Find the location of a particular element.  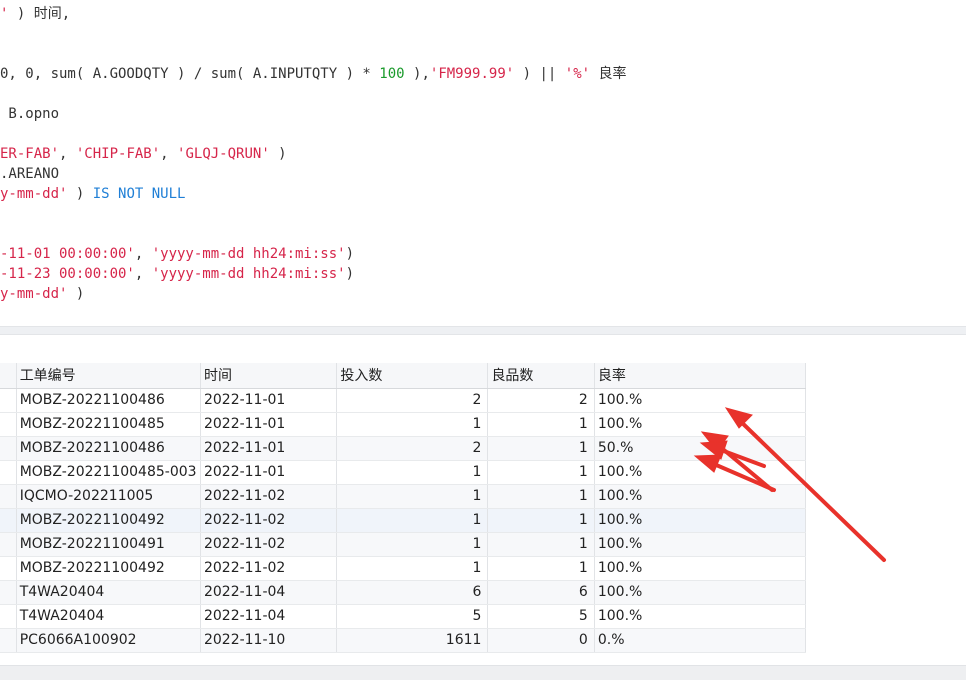

table-row: MOBZ-20221100491 2022-11-02 1 1 100.% is located at coordinates (403, 544).